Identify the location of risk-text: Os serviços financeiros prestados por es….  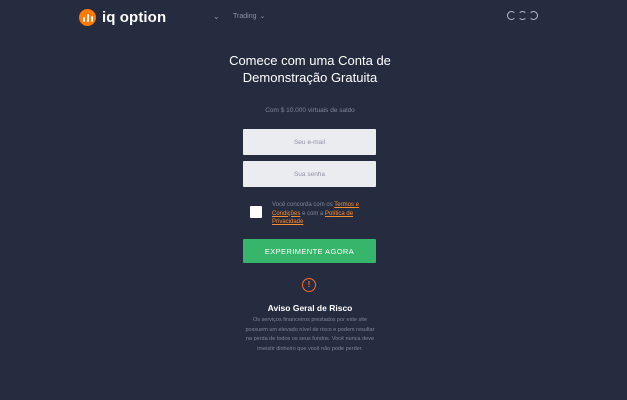
(310, 334).